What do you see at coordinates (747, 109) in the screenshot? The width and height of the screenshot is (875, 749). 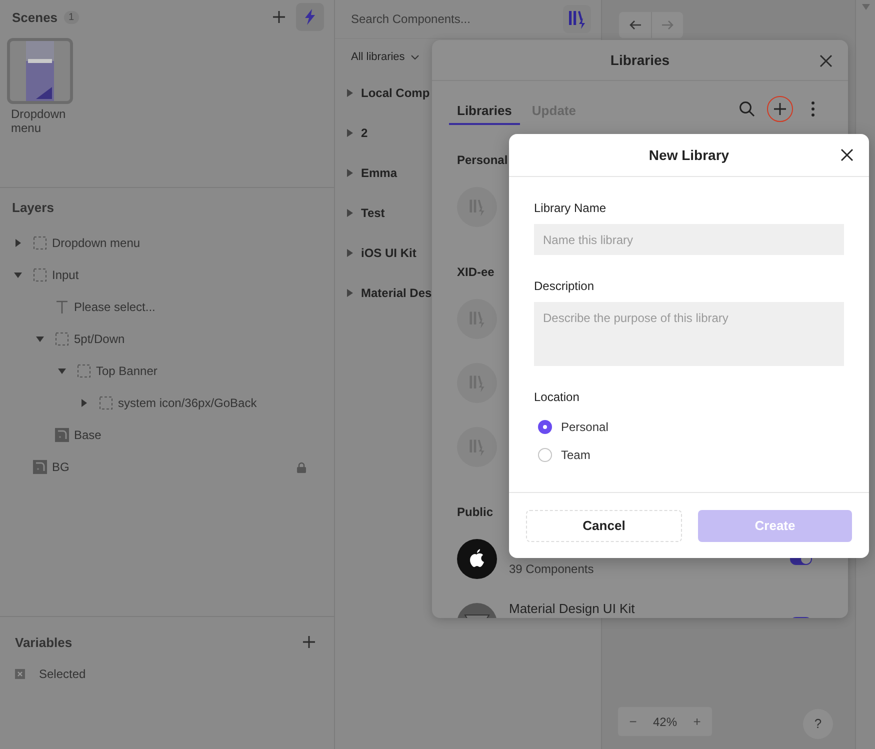 I see `search-icon` at bounding box center [747, 109].